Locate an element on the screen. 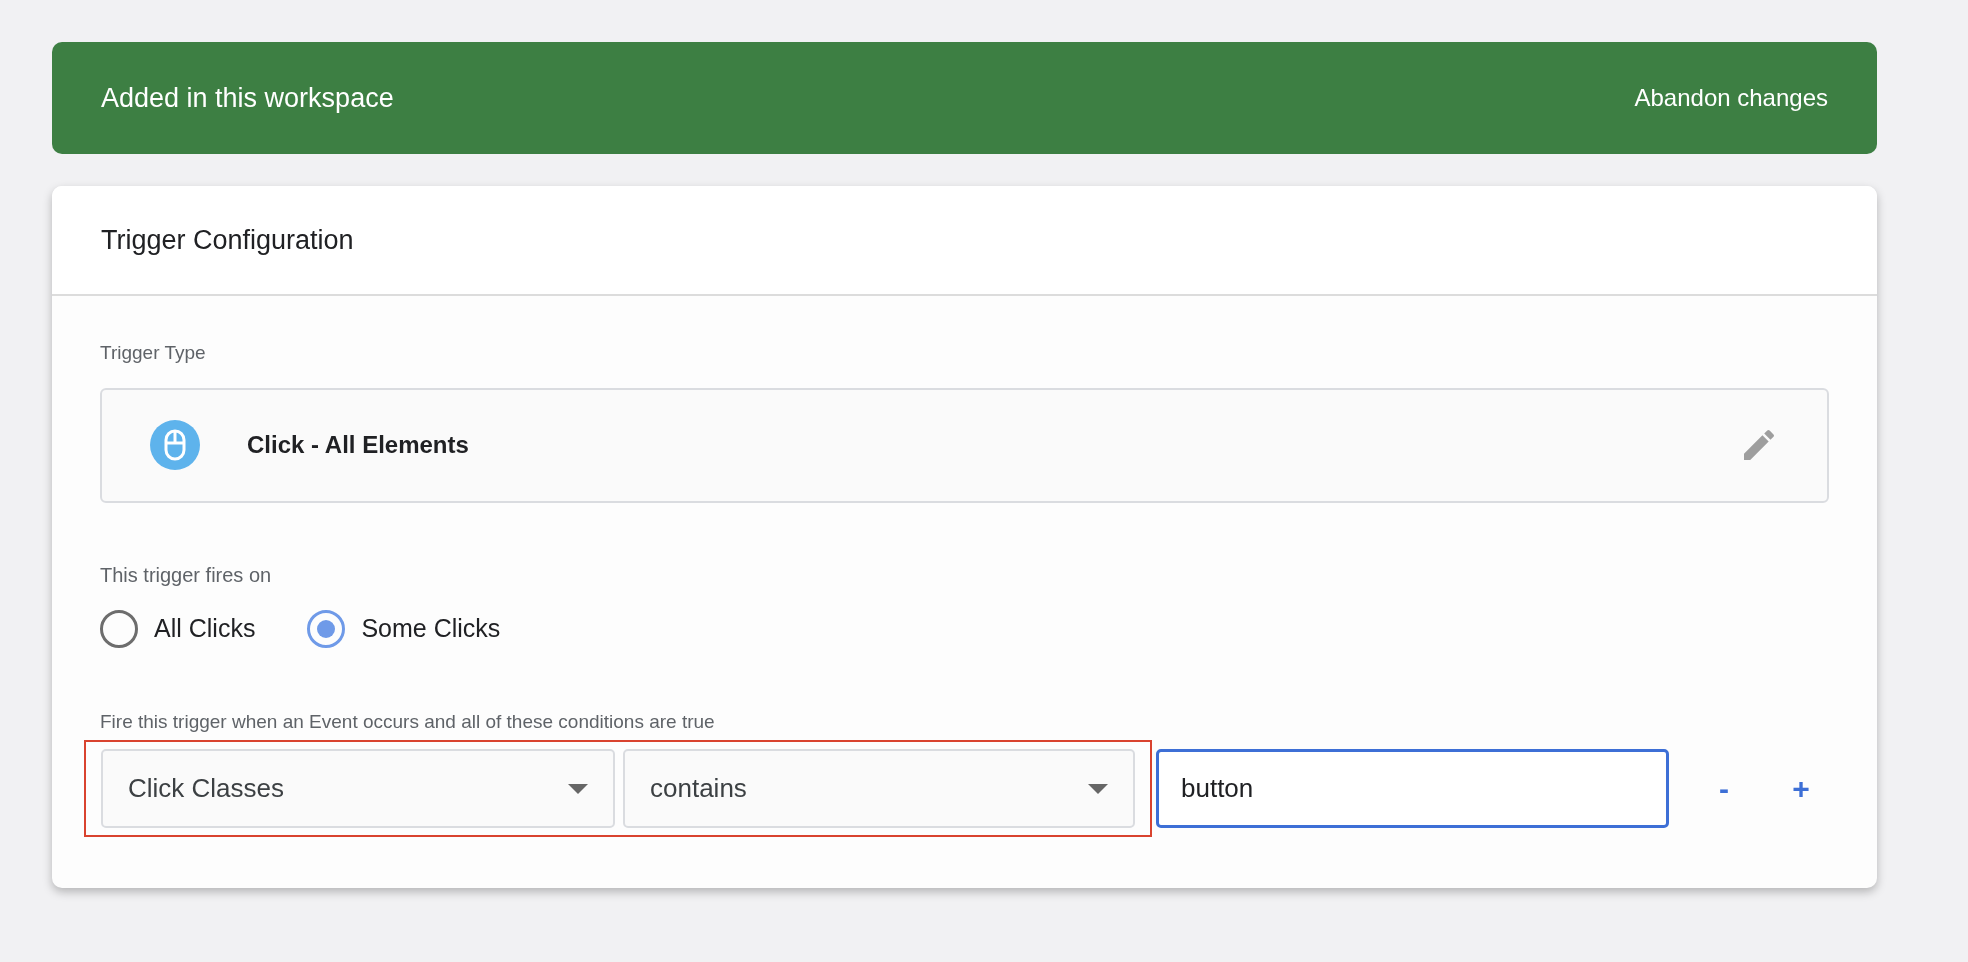  trigger-type-value: Click - All Elements is located at coordinates (358, 445).